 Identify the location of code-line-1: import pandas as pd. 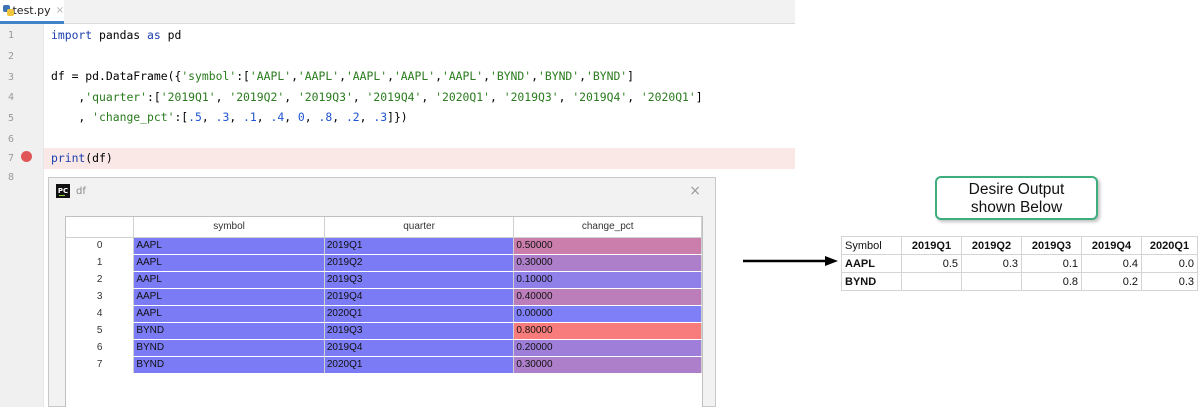
(116, 35).